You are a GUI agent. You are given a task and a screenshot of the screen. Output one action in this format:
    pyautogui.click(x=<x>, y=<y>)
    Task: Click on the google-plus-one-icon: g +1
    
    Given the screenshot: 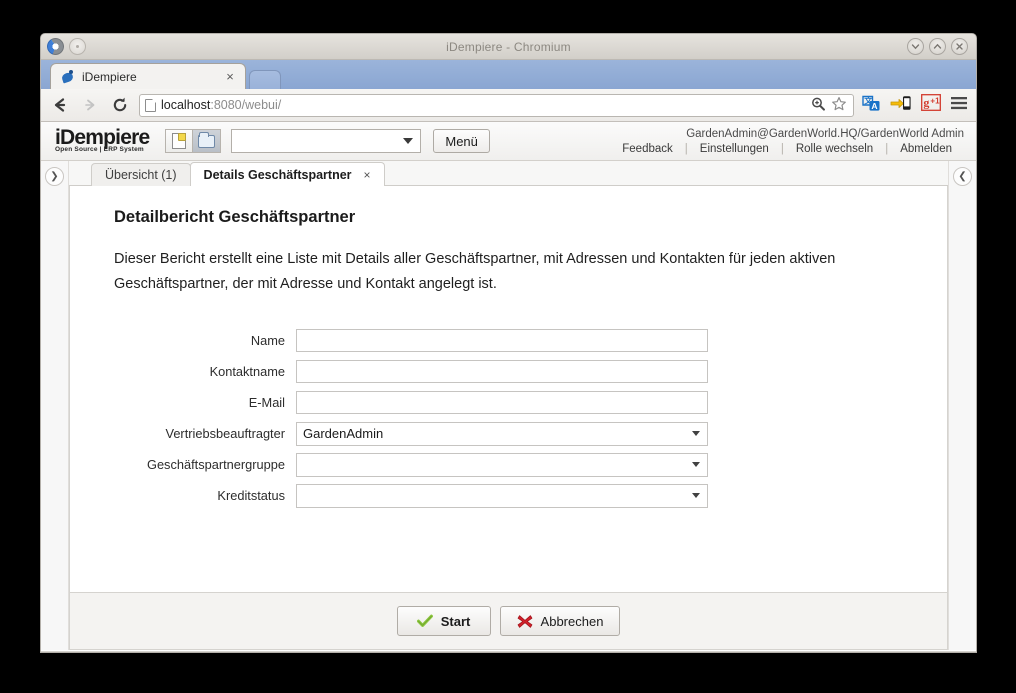 What is the action you would take?
    pyautogui.click(x=931, y=105)
    